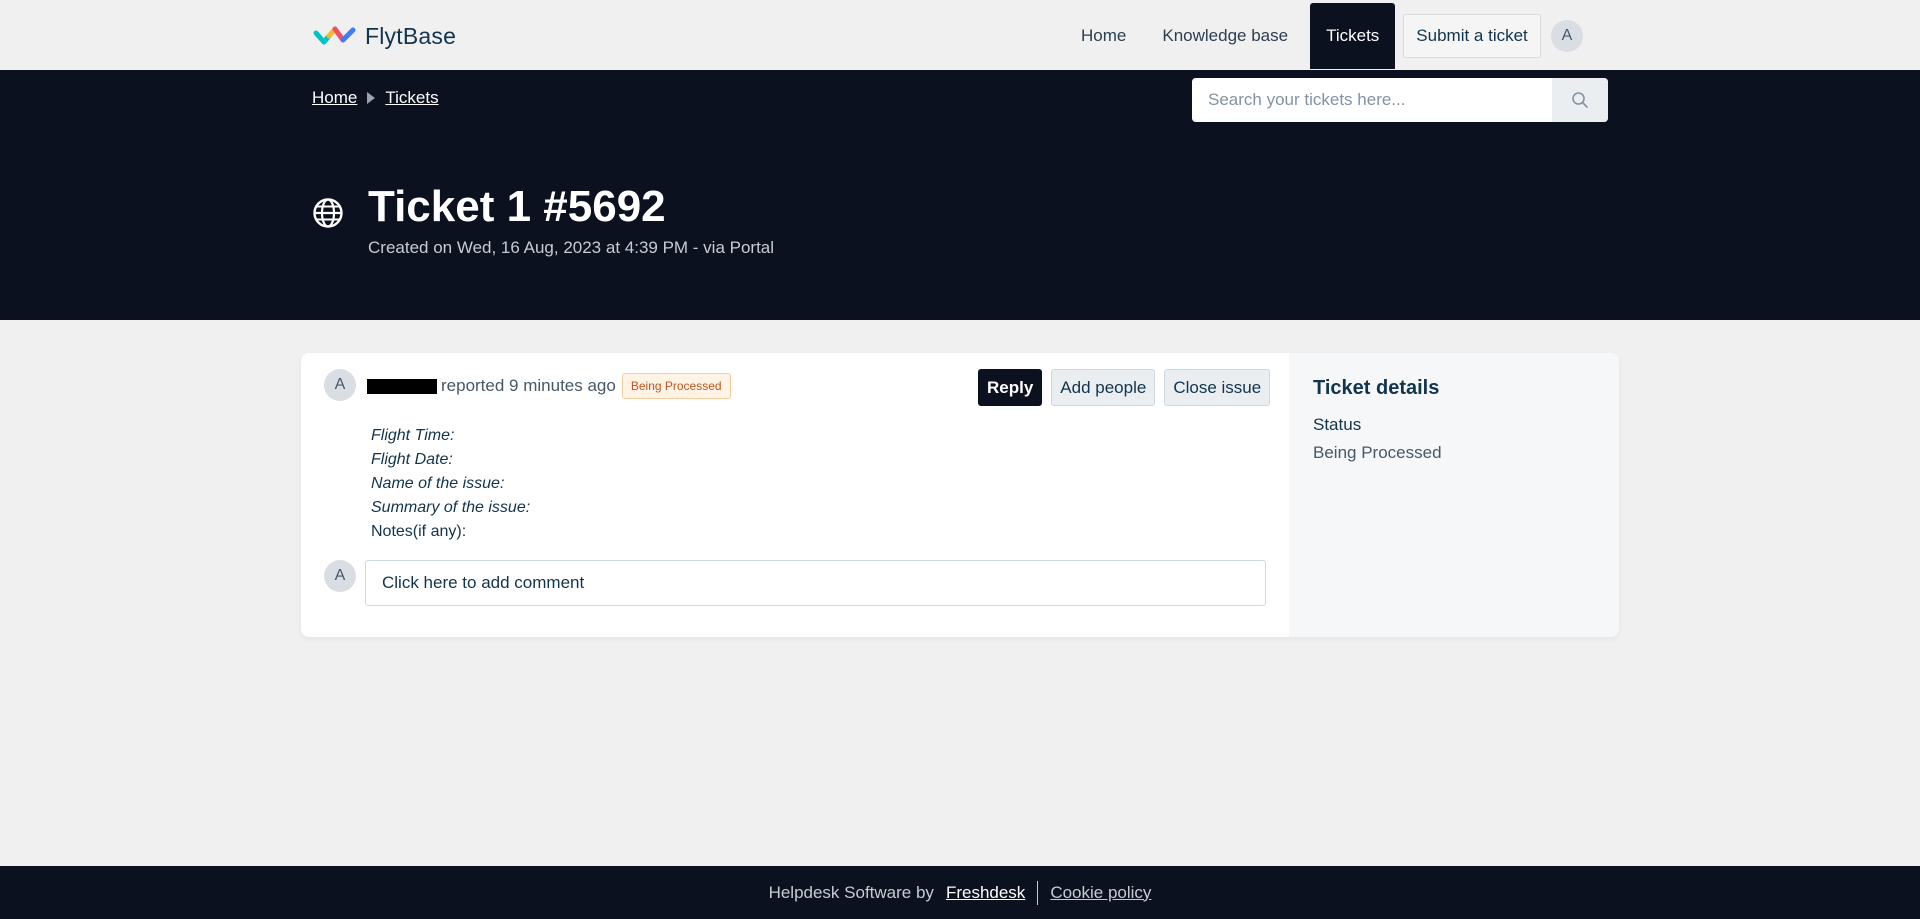 The height and width of the screenshot is (919, 1920). Describe the element at coordinates (1038, 892) in the screenshot. I see `footer-divider` at that location.